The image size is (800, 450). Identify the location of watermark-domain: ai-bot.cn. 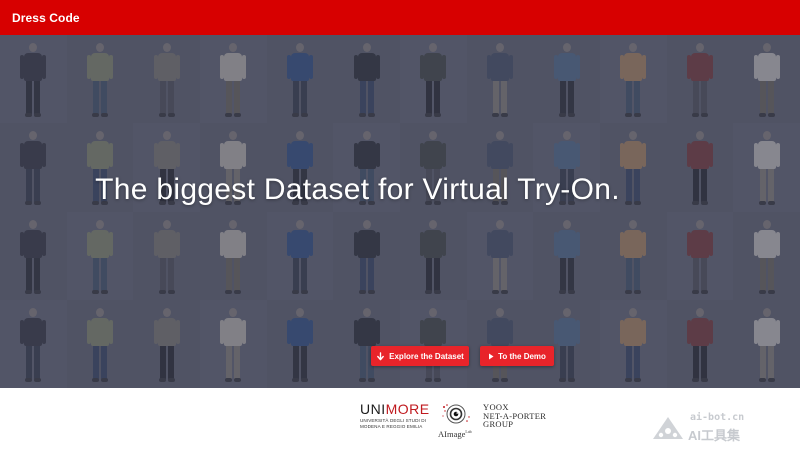
(717, 417).